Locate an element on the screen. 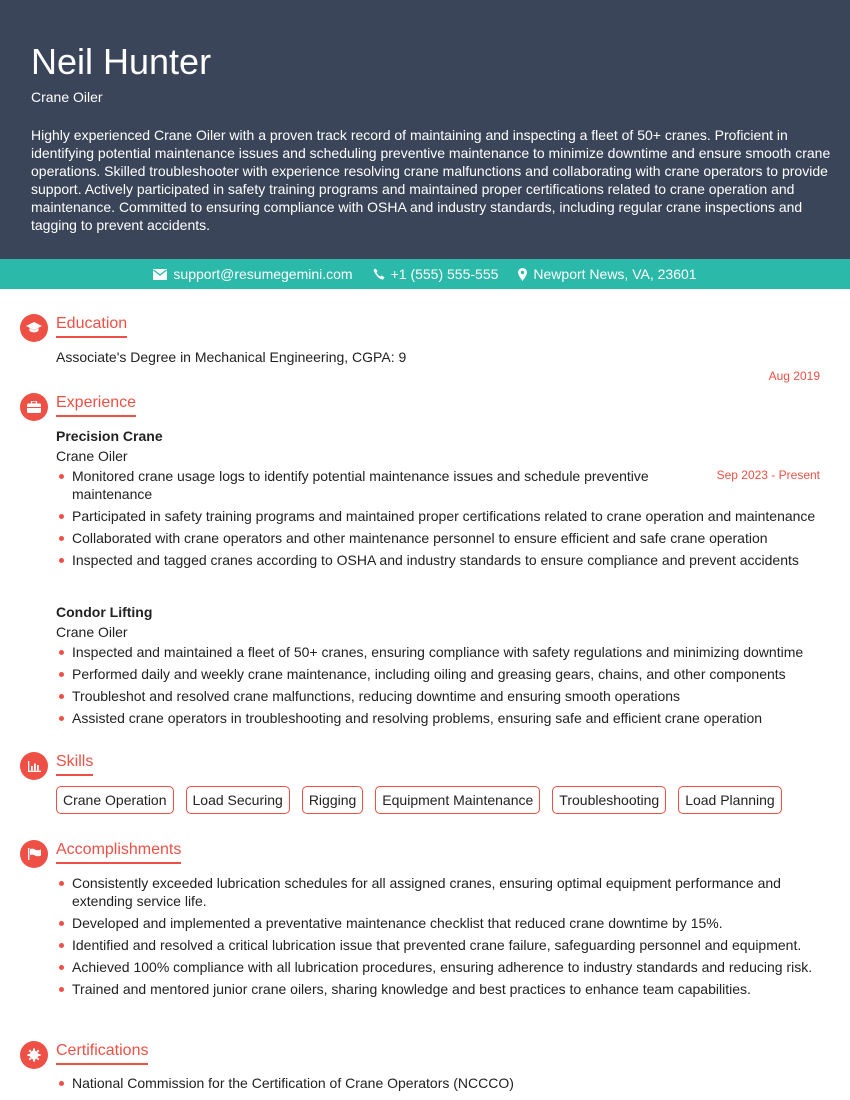 The height and width of the screenshot is (1100, 850). briefcase-icon is located at coordinates (34, 407).